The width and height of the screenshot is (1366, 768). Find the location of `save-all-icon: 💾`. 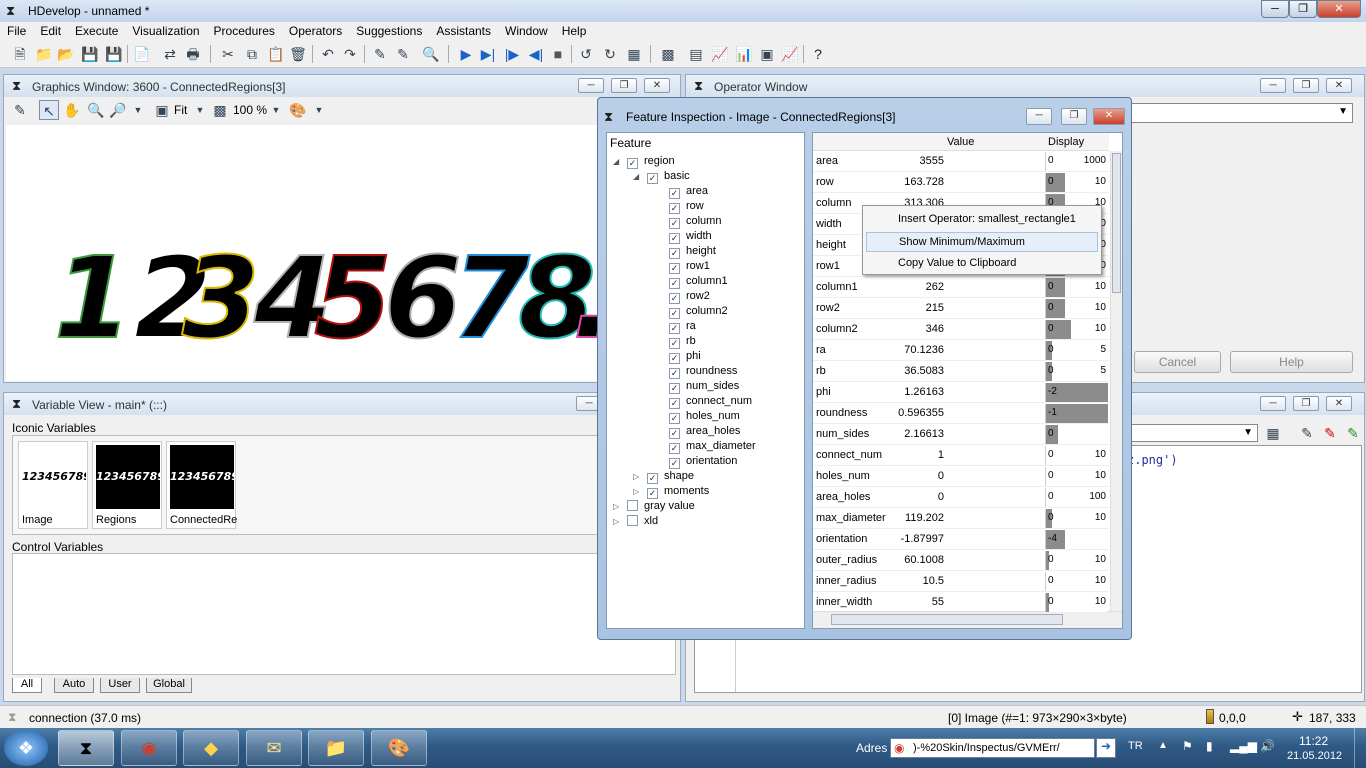

save-all-icon: 💾 is located at coordinates (114, 54).